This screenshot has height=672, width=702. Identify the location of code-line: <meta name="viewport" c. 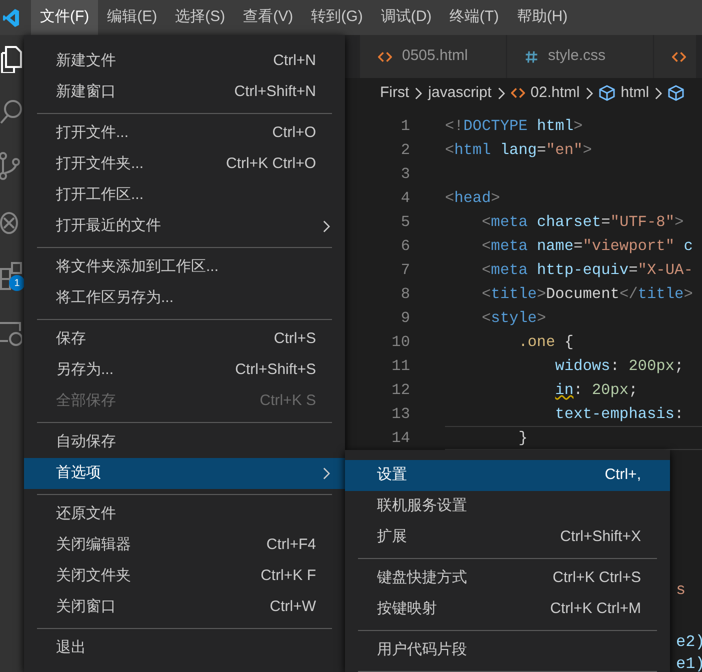
(586, 246).